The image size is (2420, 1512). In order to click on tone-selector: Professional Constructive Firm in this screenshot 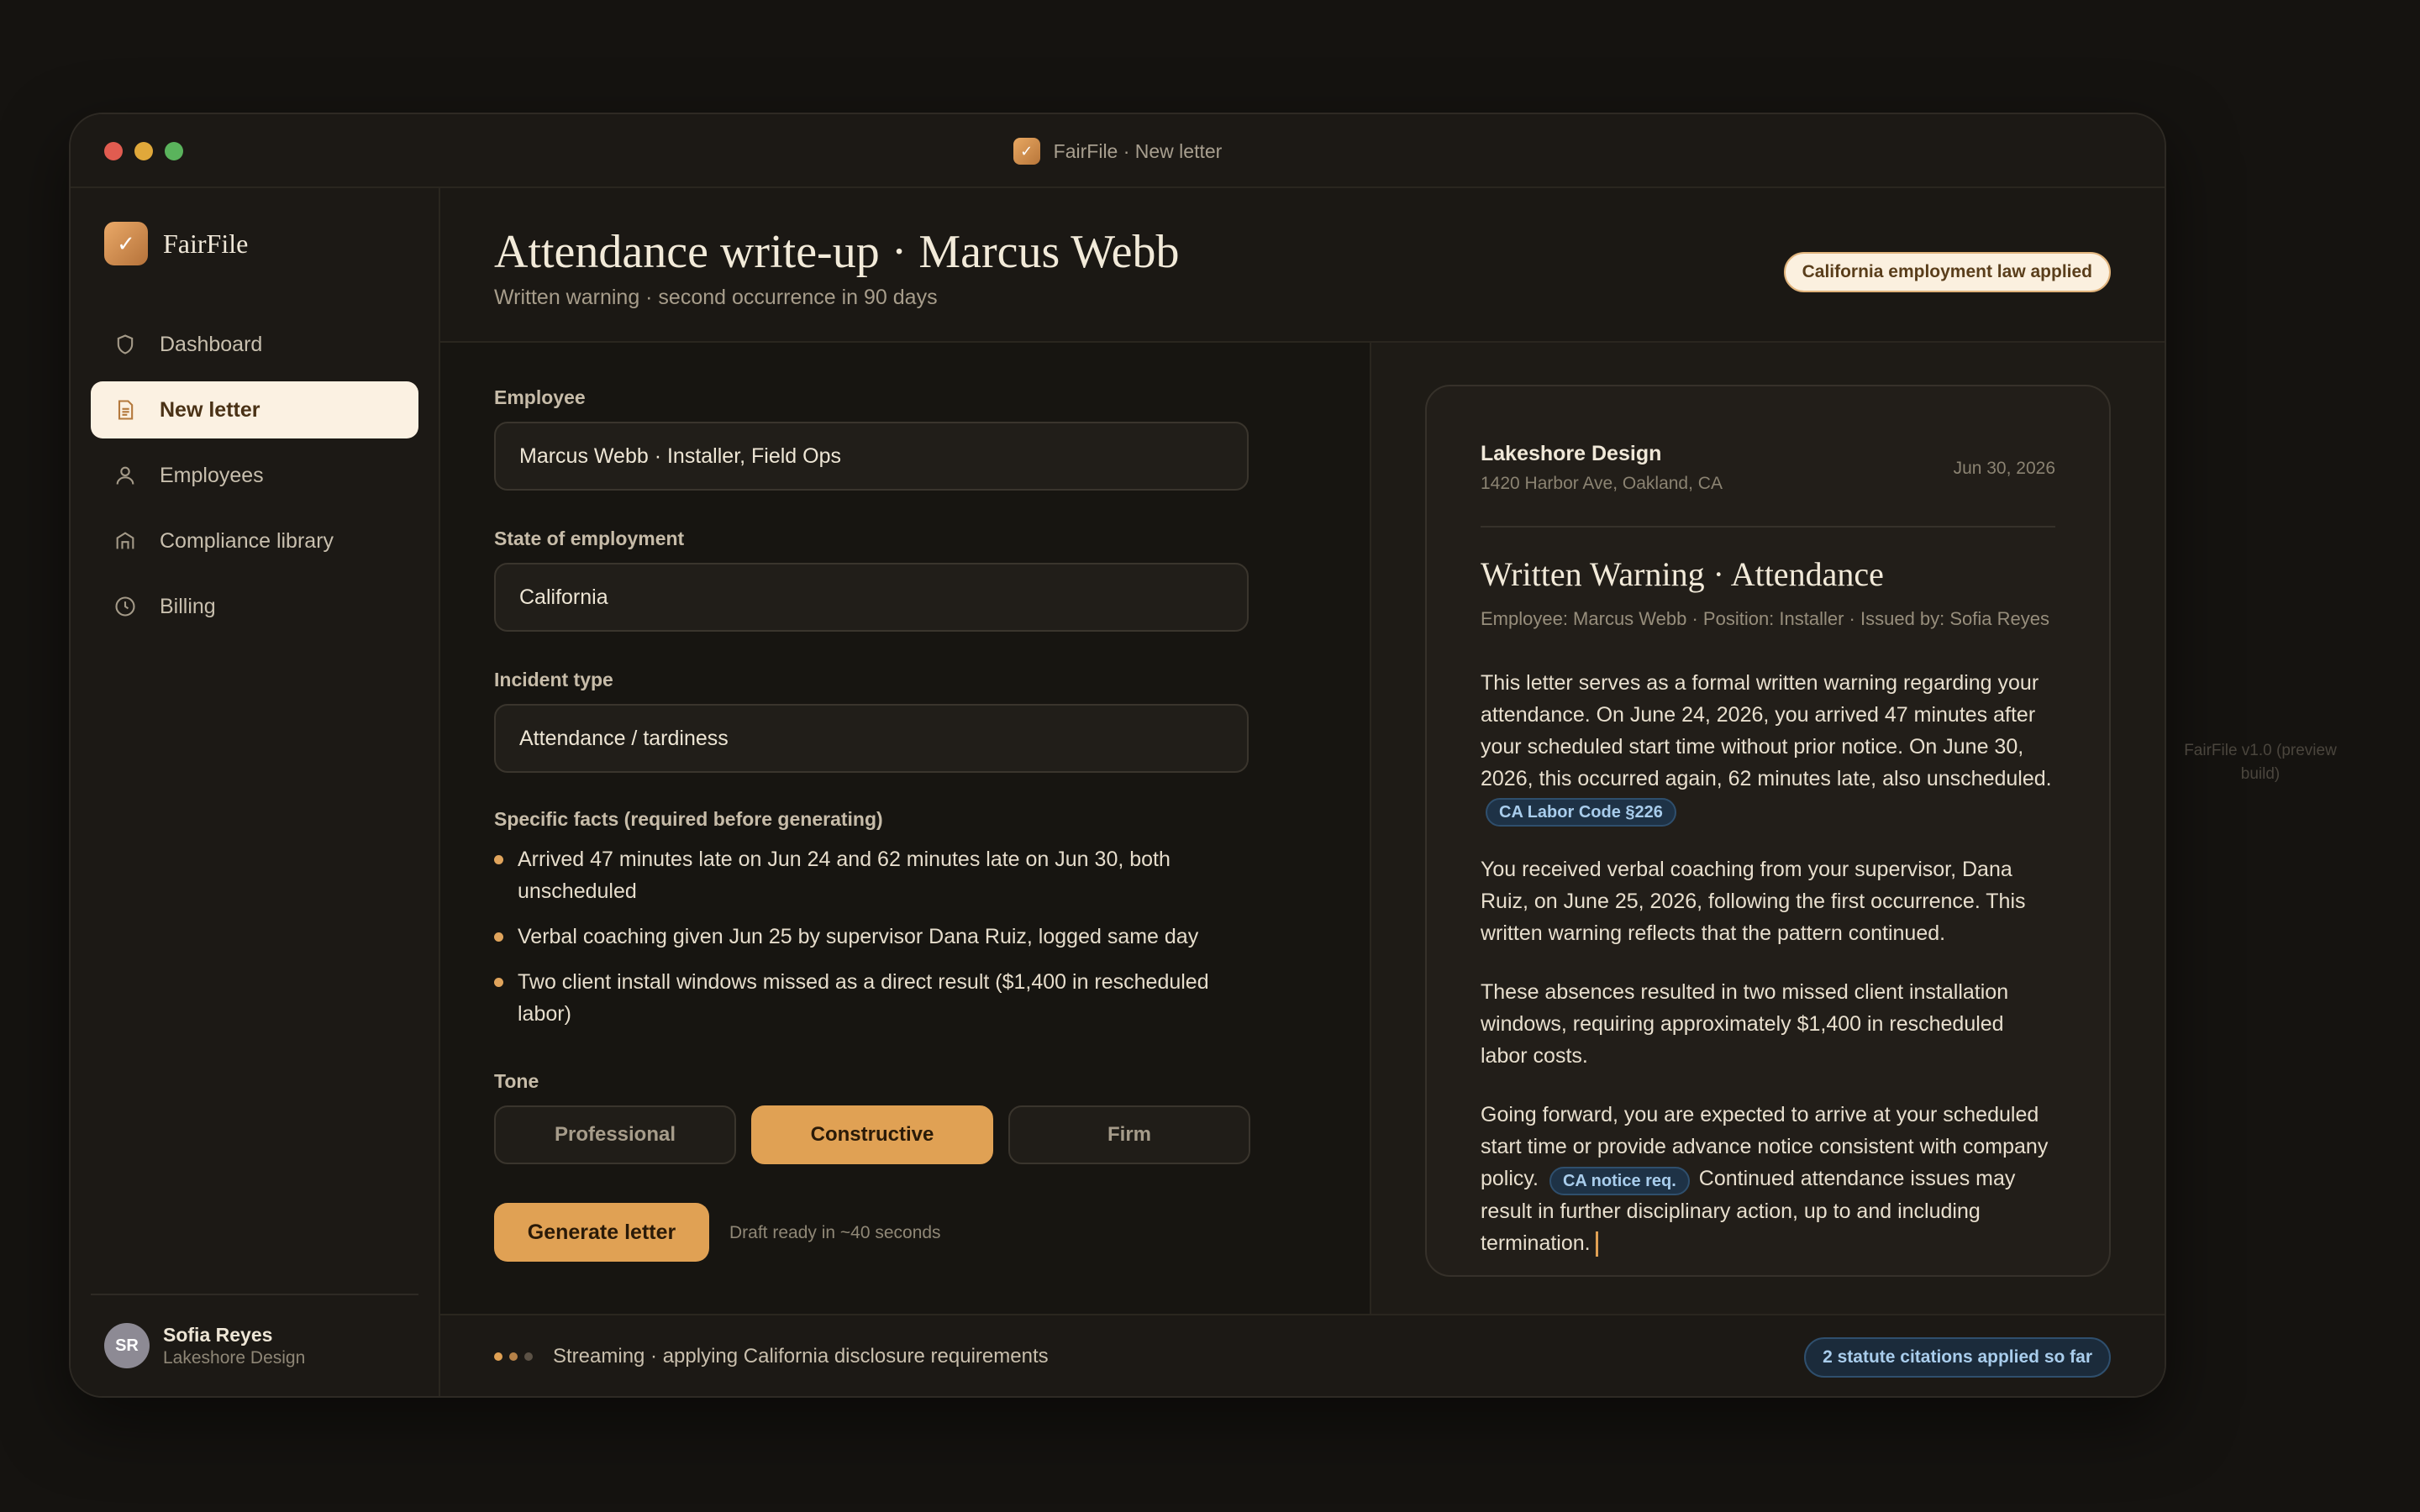, I will do `click(872, 1134)`.